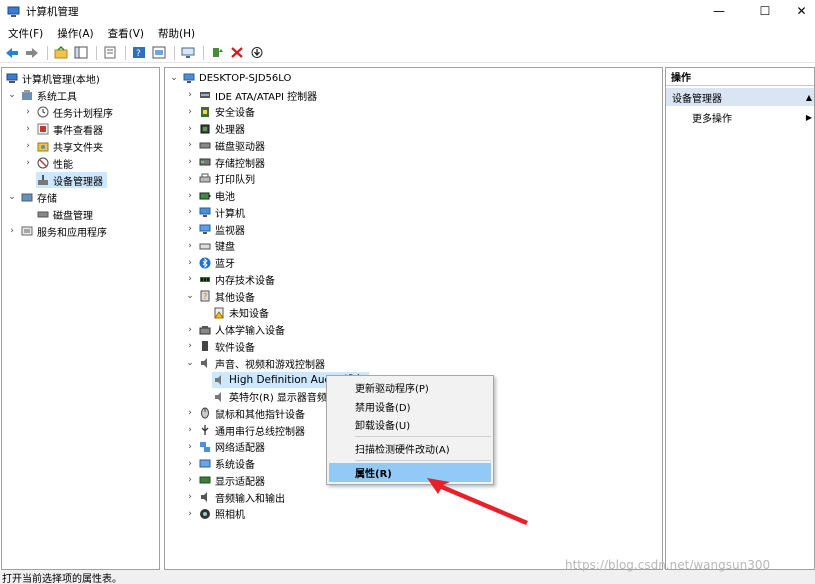 The image size is (815, 584). What do you see at coordinates (159, 53) in the screenshot?
I see `view-icon` at bounding box center [159, 53].